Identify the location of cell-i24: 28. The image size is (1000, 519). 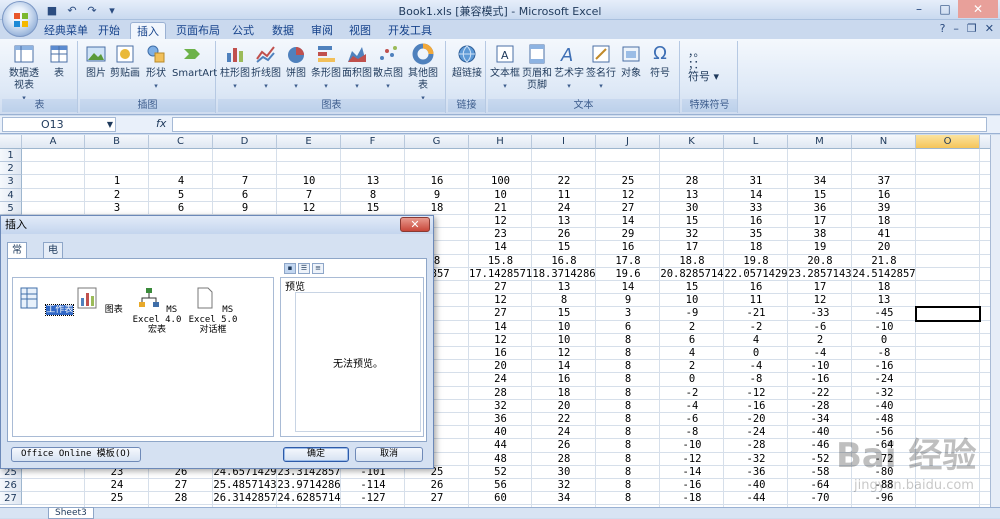
(564, 459).